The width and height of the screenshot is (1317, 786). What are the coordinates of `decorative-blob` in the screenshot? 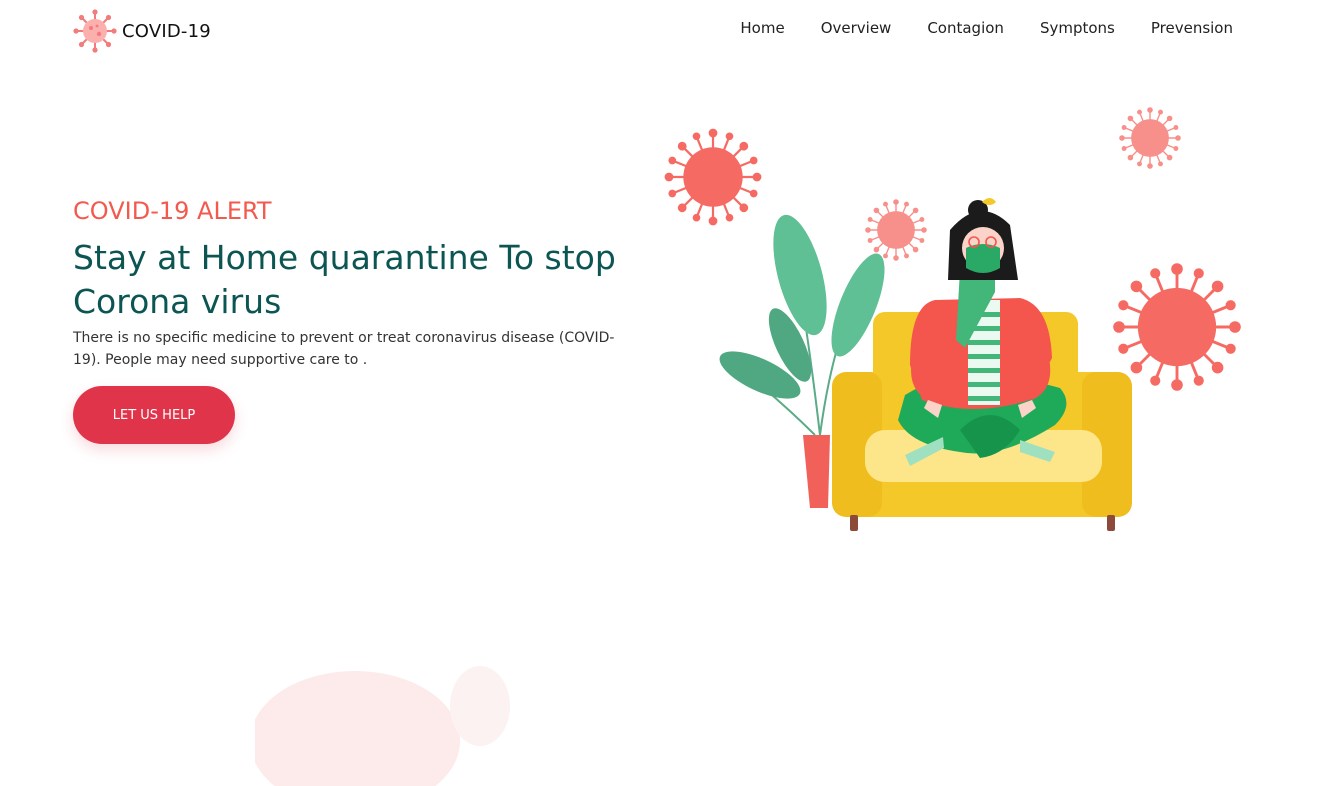 It's located at (382, 726).